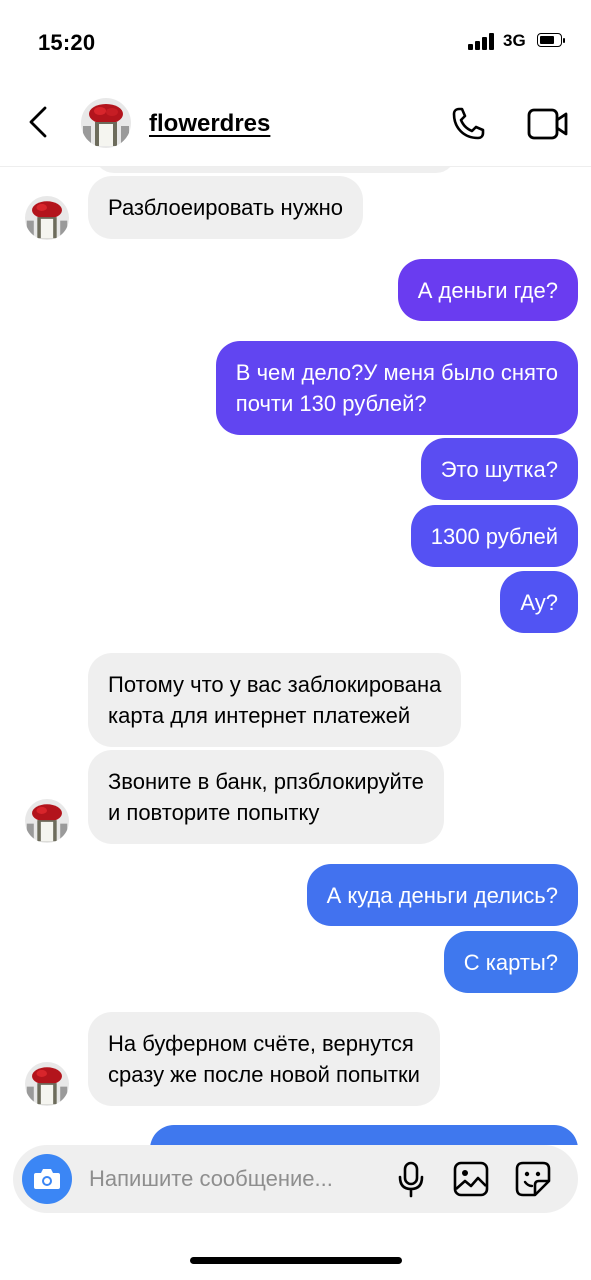  Describe the element at coordinates (494, 536) in the screenshot. I see `sent-message: 1300 рублей` at that location.